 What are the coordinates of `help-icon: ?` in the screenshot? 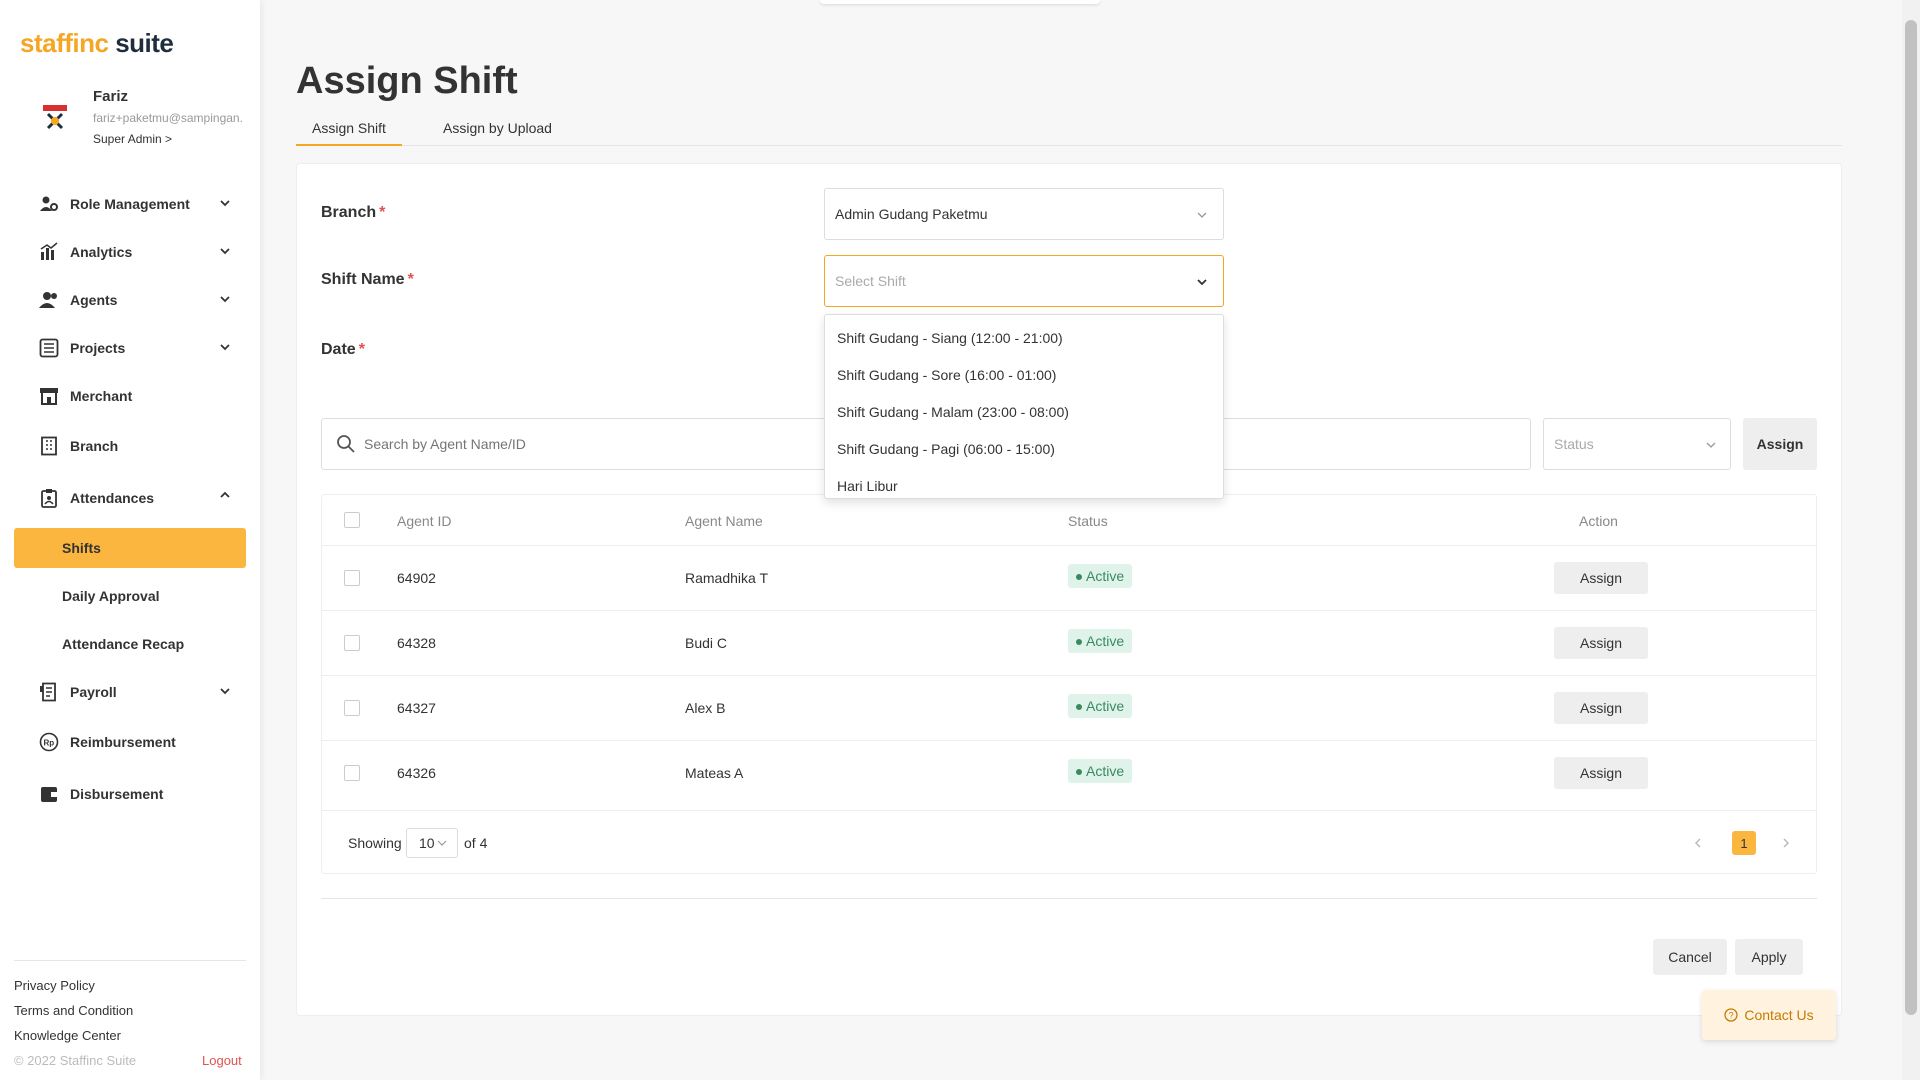 It's located at (1731, 1015).